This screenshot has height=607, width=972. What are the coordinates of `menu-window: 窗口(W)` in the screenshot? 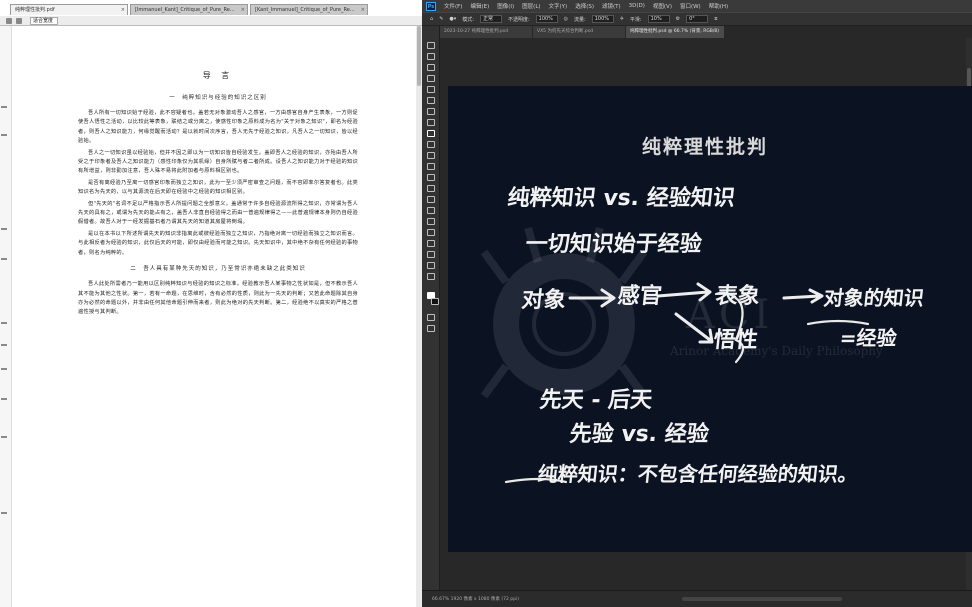 It's located at (690, 6).